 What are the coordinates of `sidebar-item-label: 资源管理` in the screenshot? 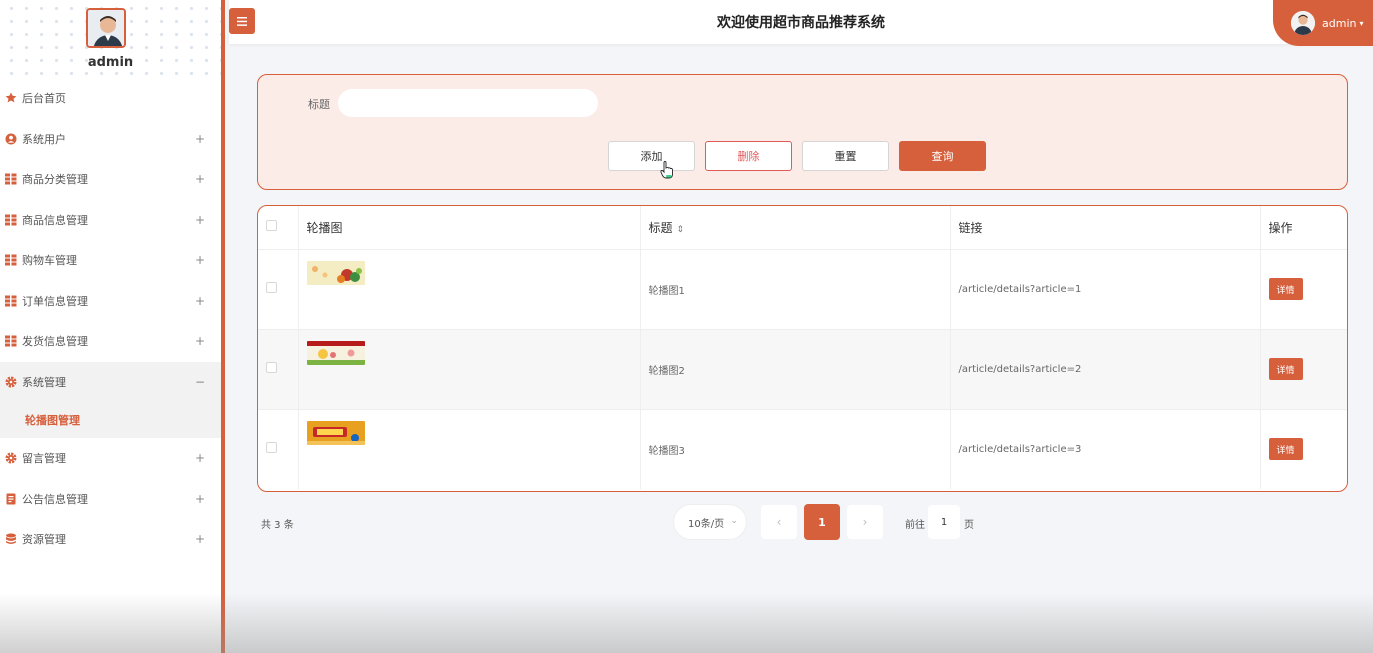 It's located at (44, 540).